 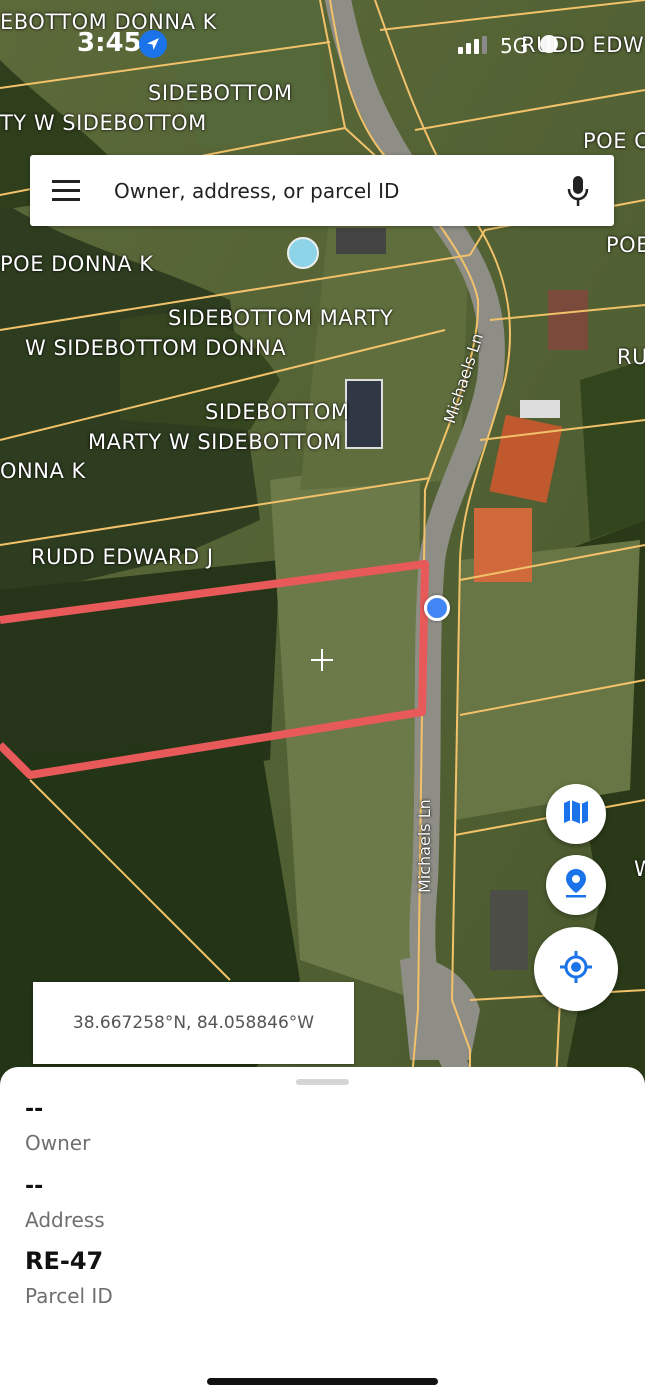 What do you see at coordinates (281, 318) in the screenshot?
I see `parcel-label: SIDEBOTTOM MARTY` at bounding box center [281, 318].